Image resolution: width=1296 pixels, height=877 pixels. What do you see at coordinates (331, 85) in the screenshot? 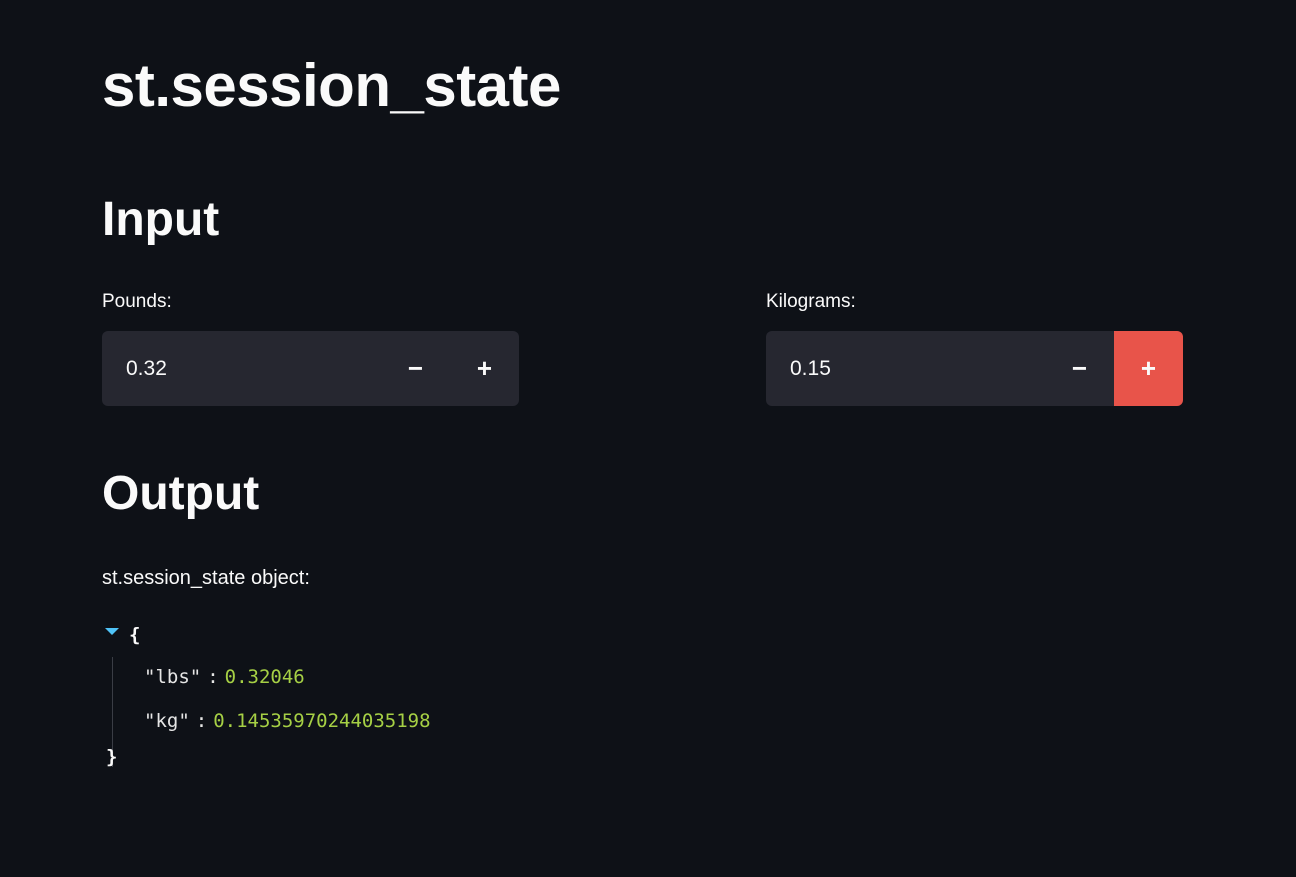
I see `page-title: st.session_state` at bounding box center [331, 85].